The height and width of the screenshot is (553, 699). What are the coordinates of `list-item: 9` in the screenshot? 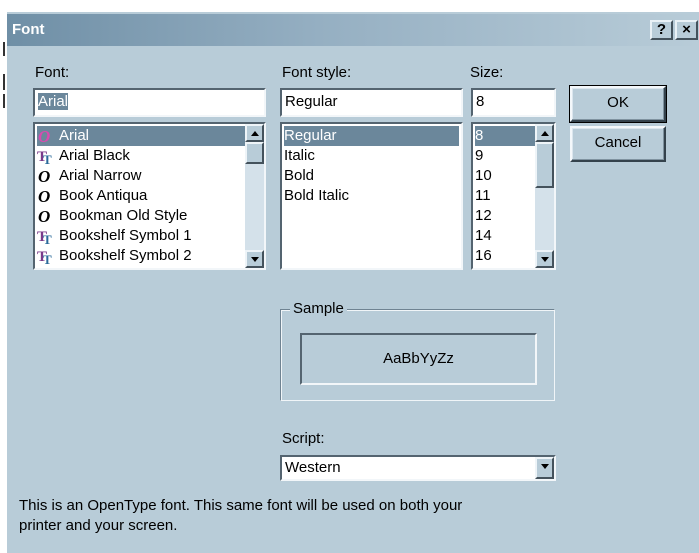 It's located at (505, 156).